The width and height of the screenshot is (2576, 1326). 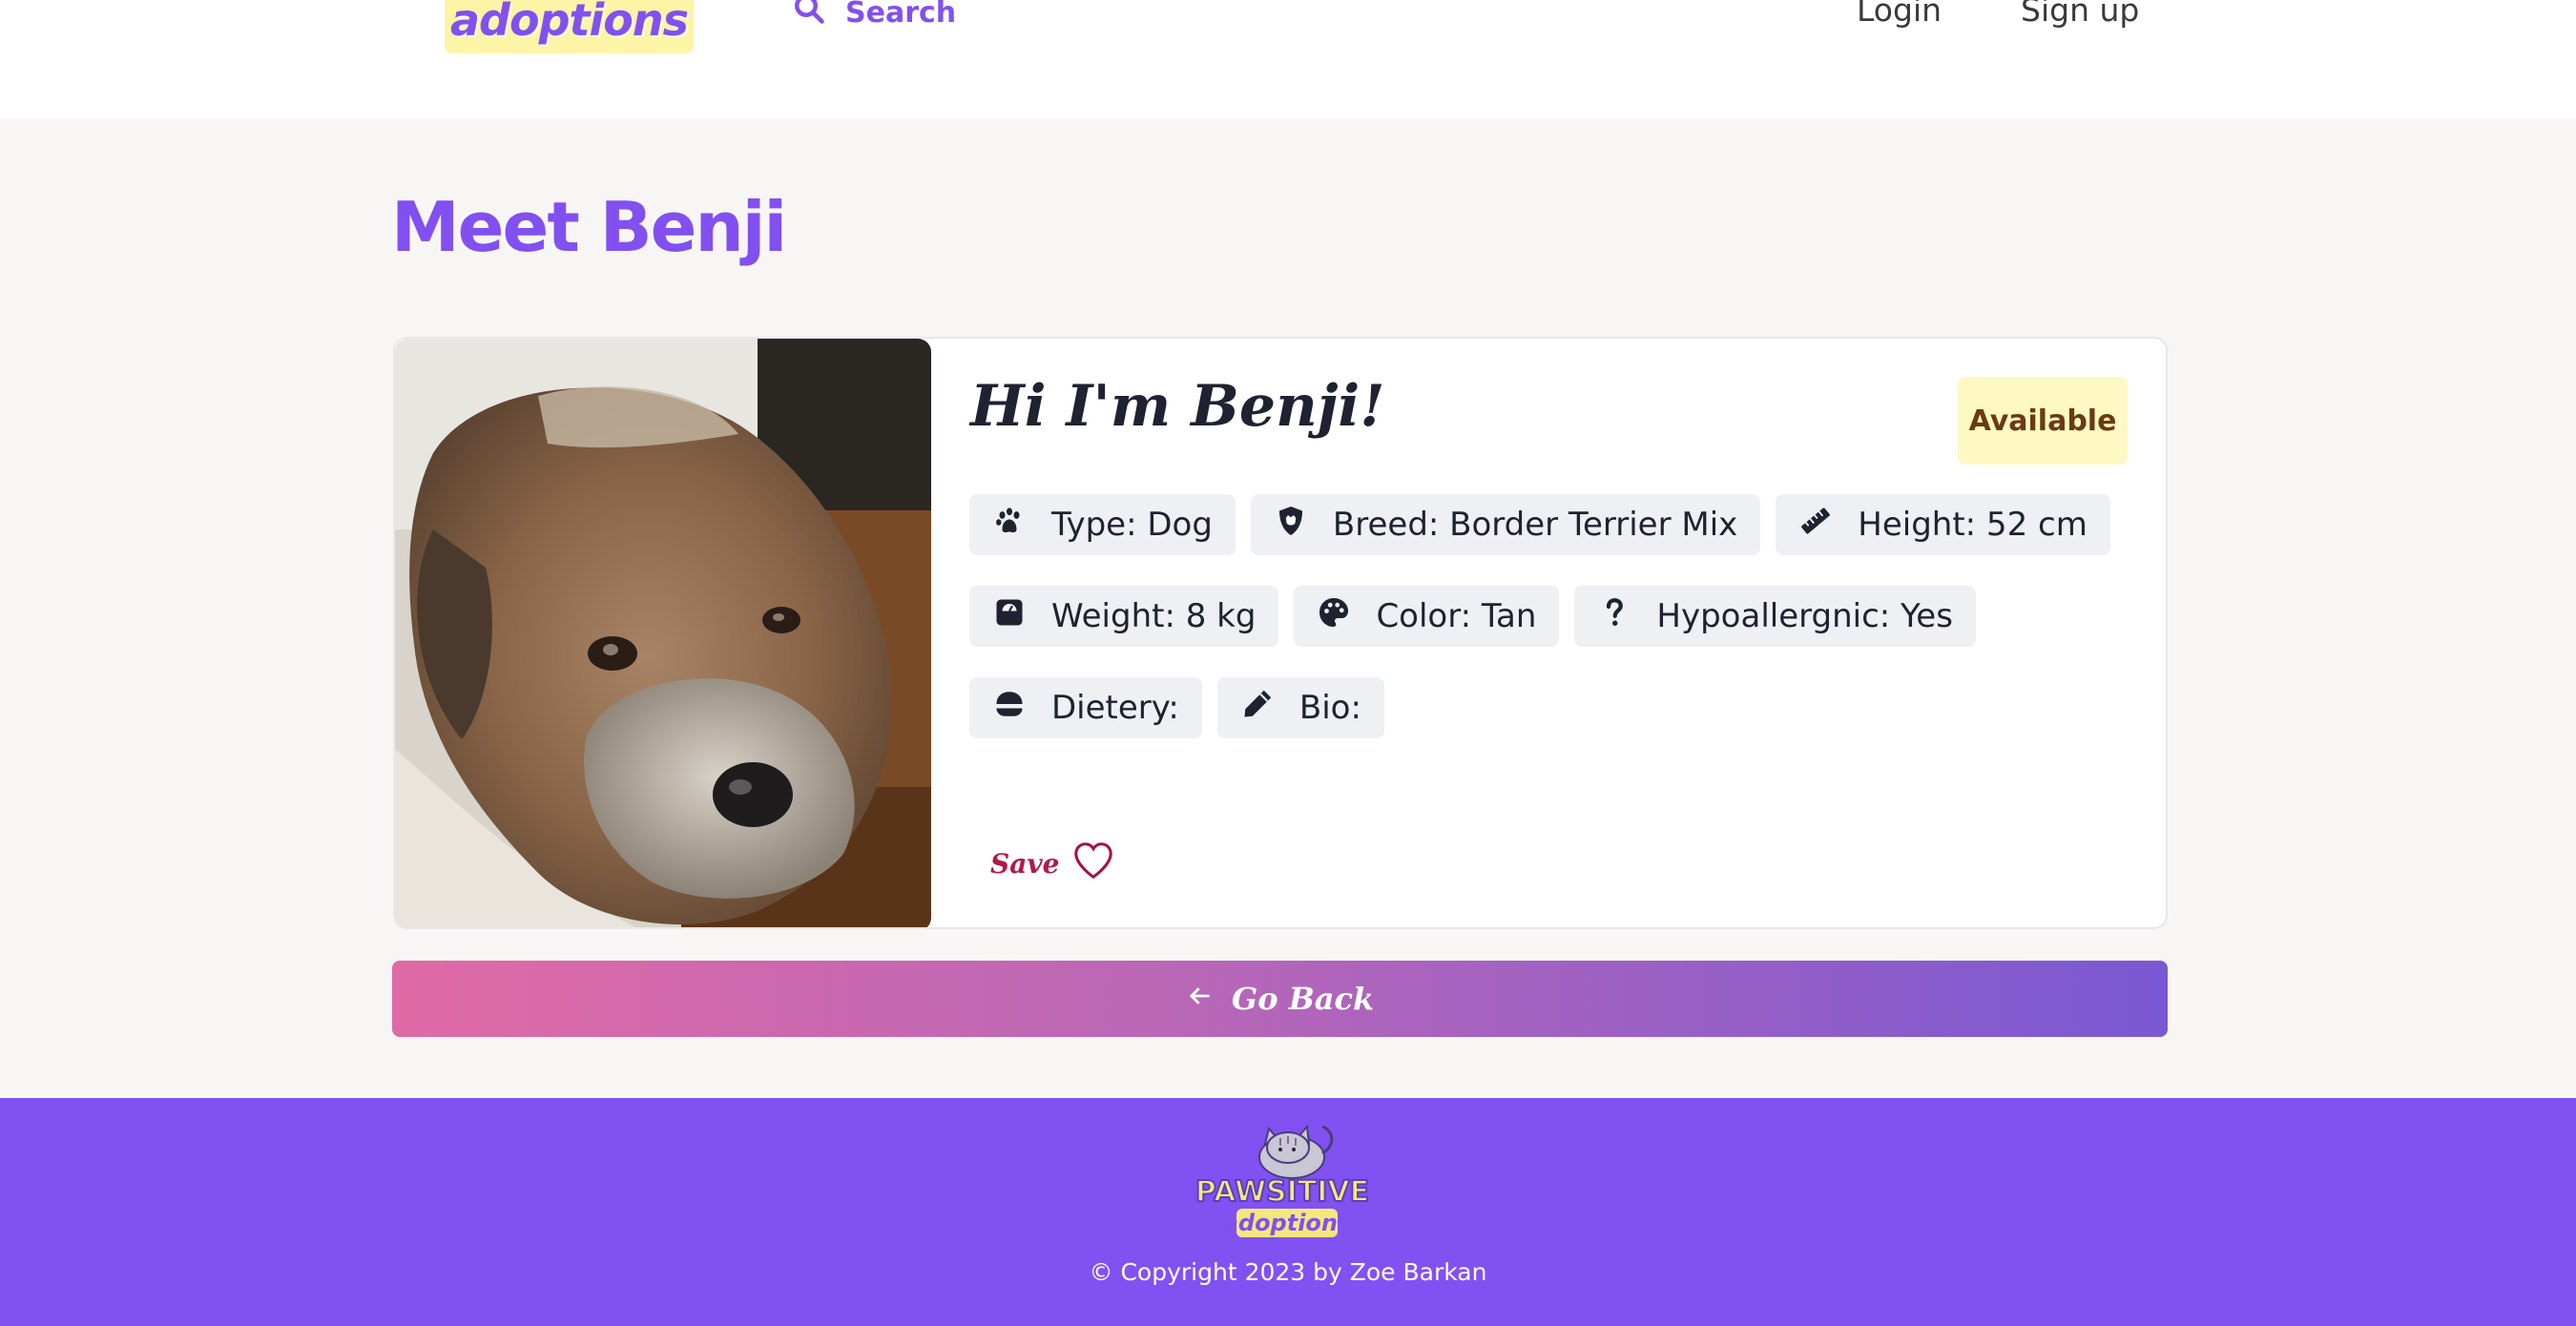 What do you see at coordinates (1009, 617) in the screenshot?
I see `weight-scale-icon` at bounding box center [1009, 617].